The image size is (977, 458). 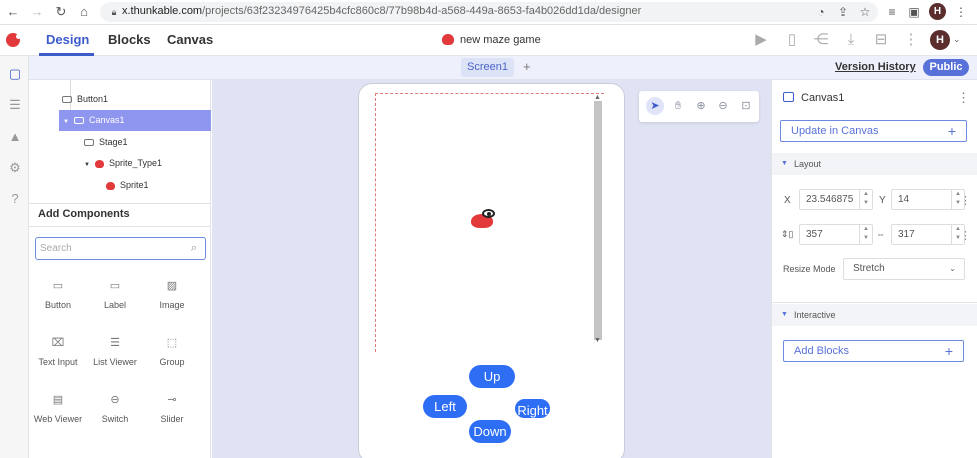 What do you see at coordinates (928, 199) in the screenshot?
I see `y-input: 14 ▲ ▼` at bounding box center [928, 199].